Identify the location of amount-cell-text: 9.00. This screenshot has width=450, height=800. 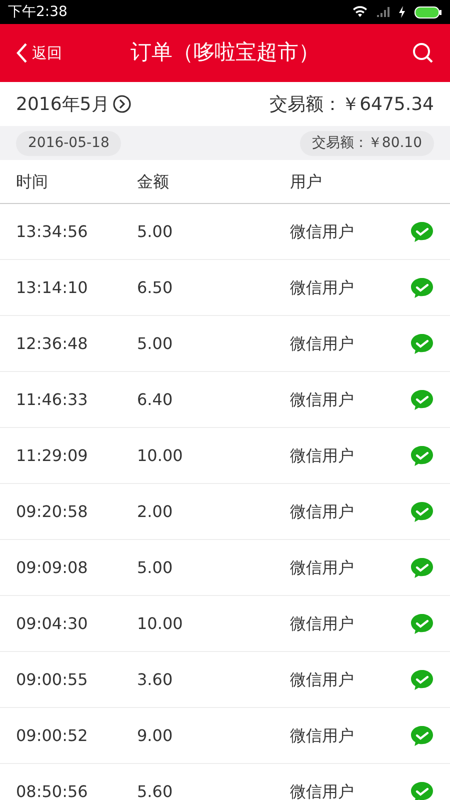
(155, 735).